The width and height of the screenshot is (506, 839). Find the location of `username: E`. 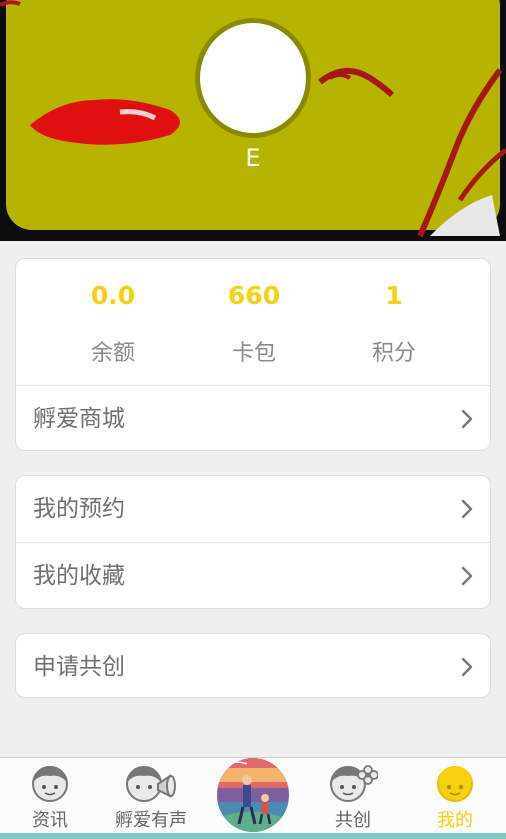

username: E is located at coordinates (253, 158).